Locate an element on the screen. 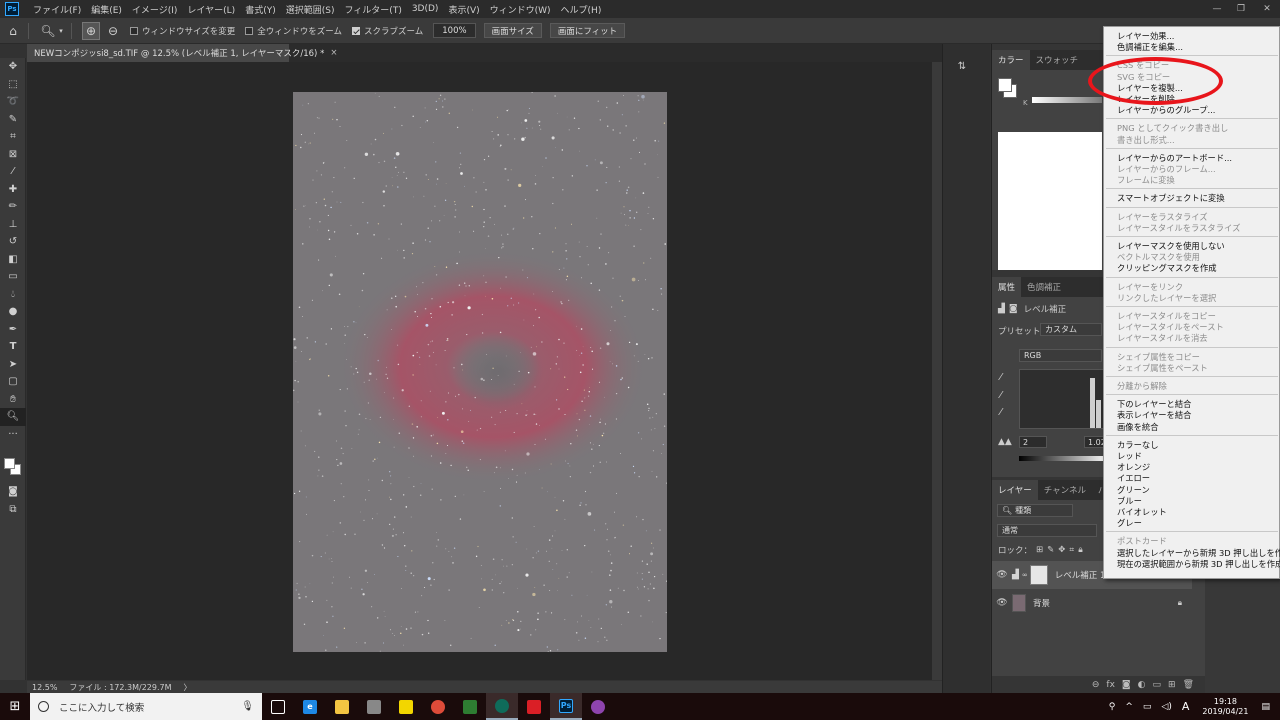 The width and height of the screenshot is (1280, 720). taskbar-app-taskview is located at coordinates (278, 706).